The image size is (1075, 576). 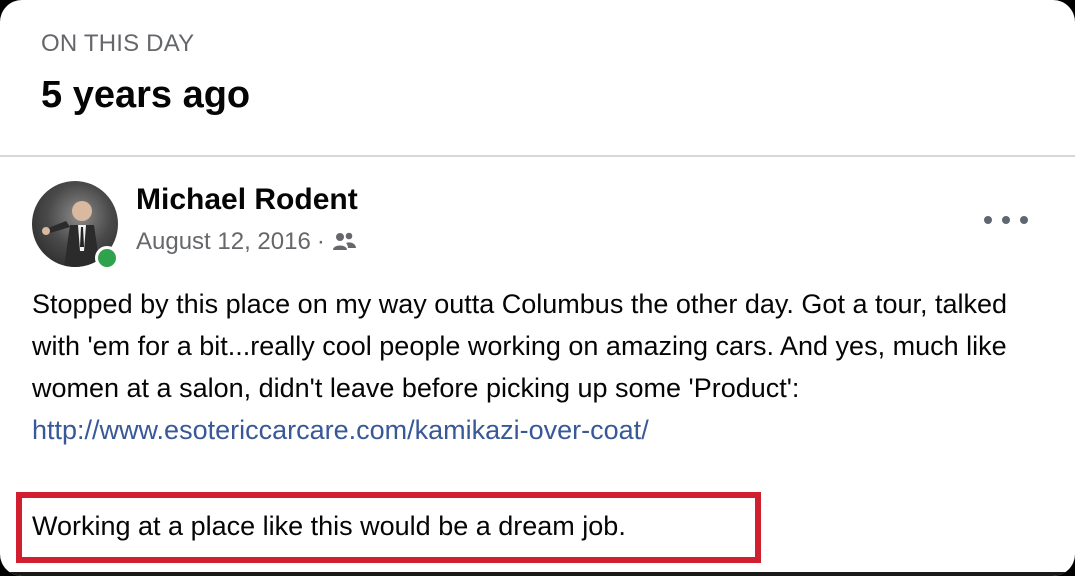 What do you see at coordinates (247, 200) in the screenshot?
I see `post-author: Michael Rodent` at bounding box center [247, 200].